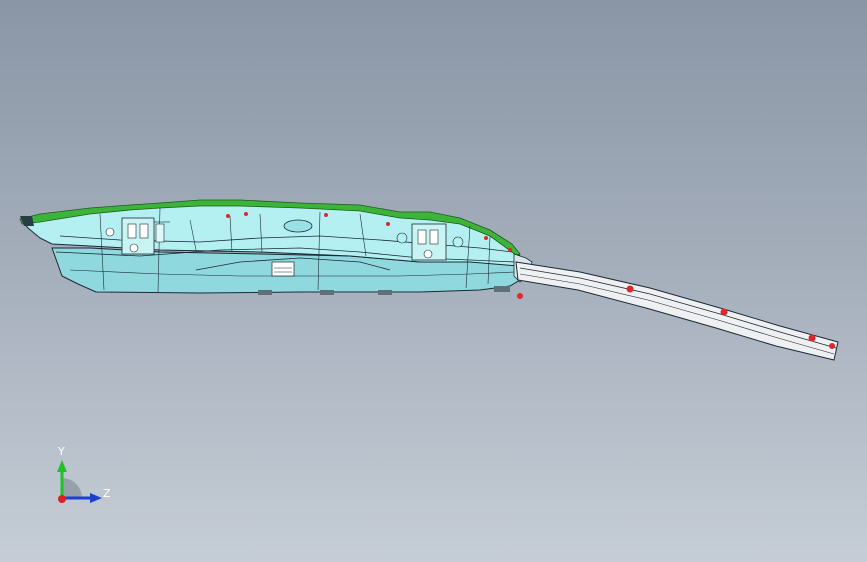 Image resolution: width=867 pixels, height=562 pixels. Describe the element at coordinates (72, 488) in the screenshot. I see `triad-rotation-arc` at that location.